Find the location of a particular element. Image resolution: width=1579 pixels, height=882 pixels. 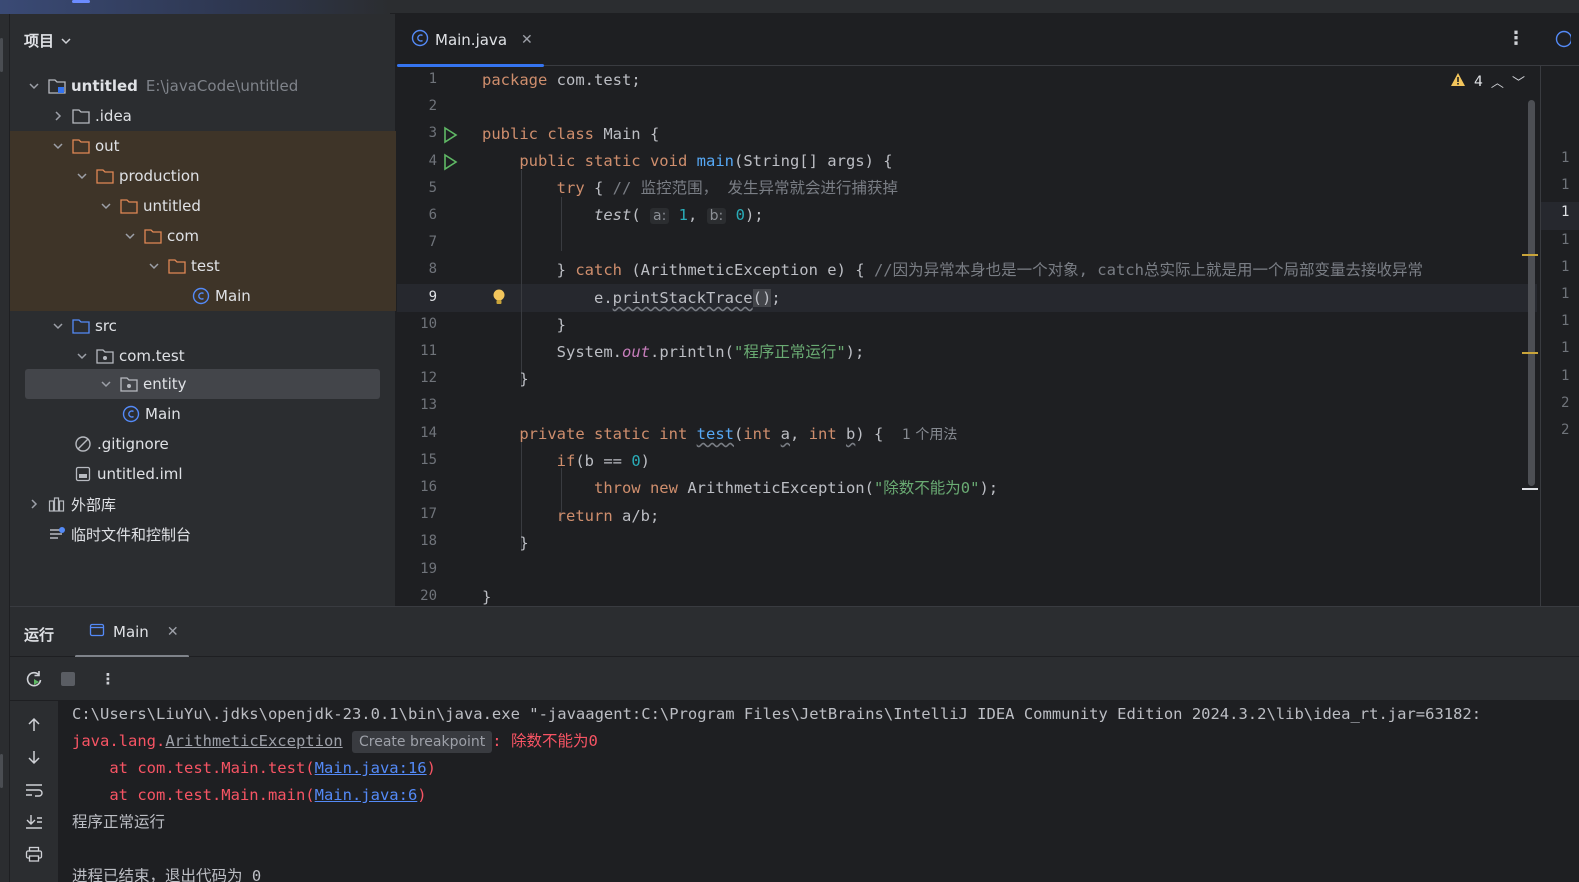

source-link: Main.java:16 is located at coordinates (371, 768).